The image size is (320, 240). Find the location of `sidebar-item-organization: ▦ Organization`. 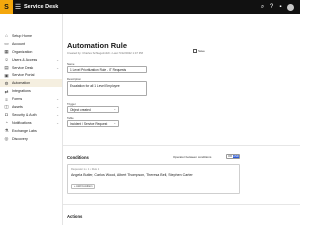

sidebar-item-organization: ▦ Organization is located at coordinates (31, 52).